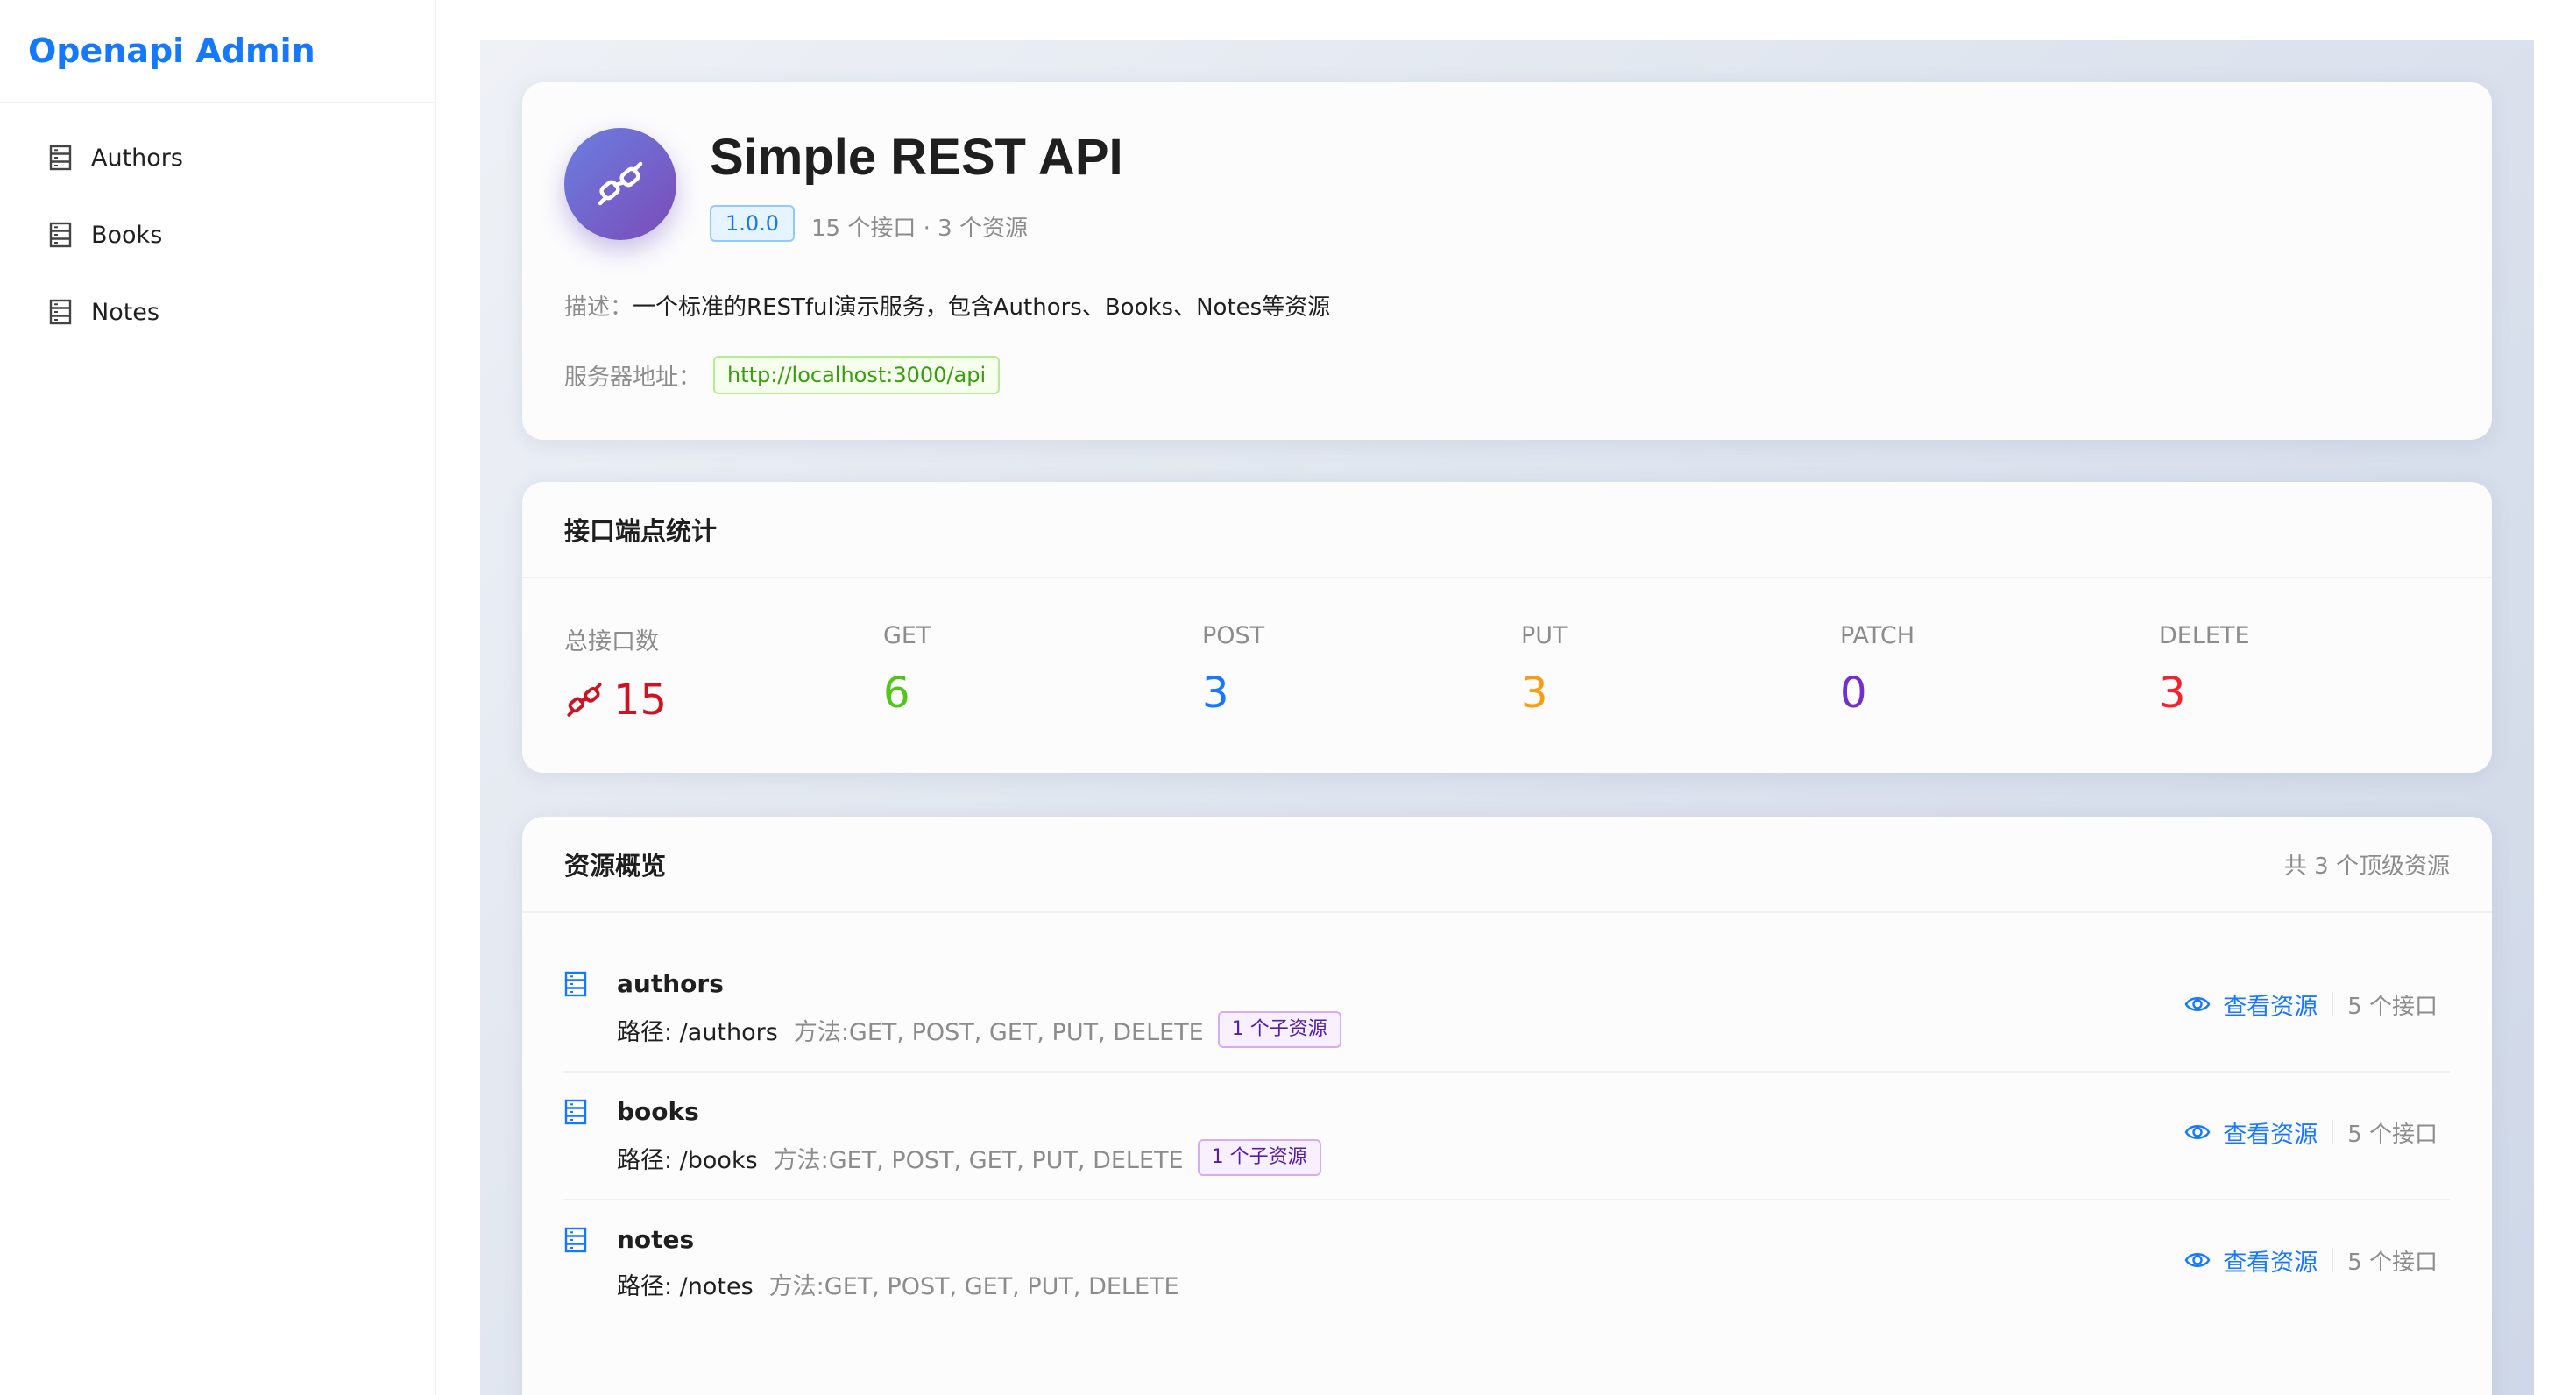 This screenshot has width=2576, height=1395. Describe the element at coordinates (1544, 635) in the screenshot. I see `stat-label: PUT` at that location.